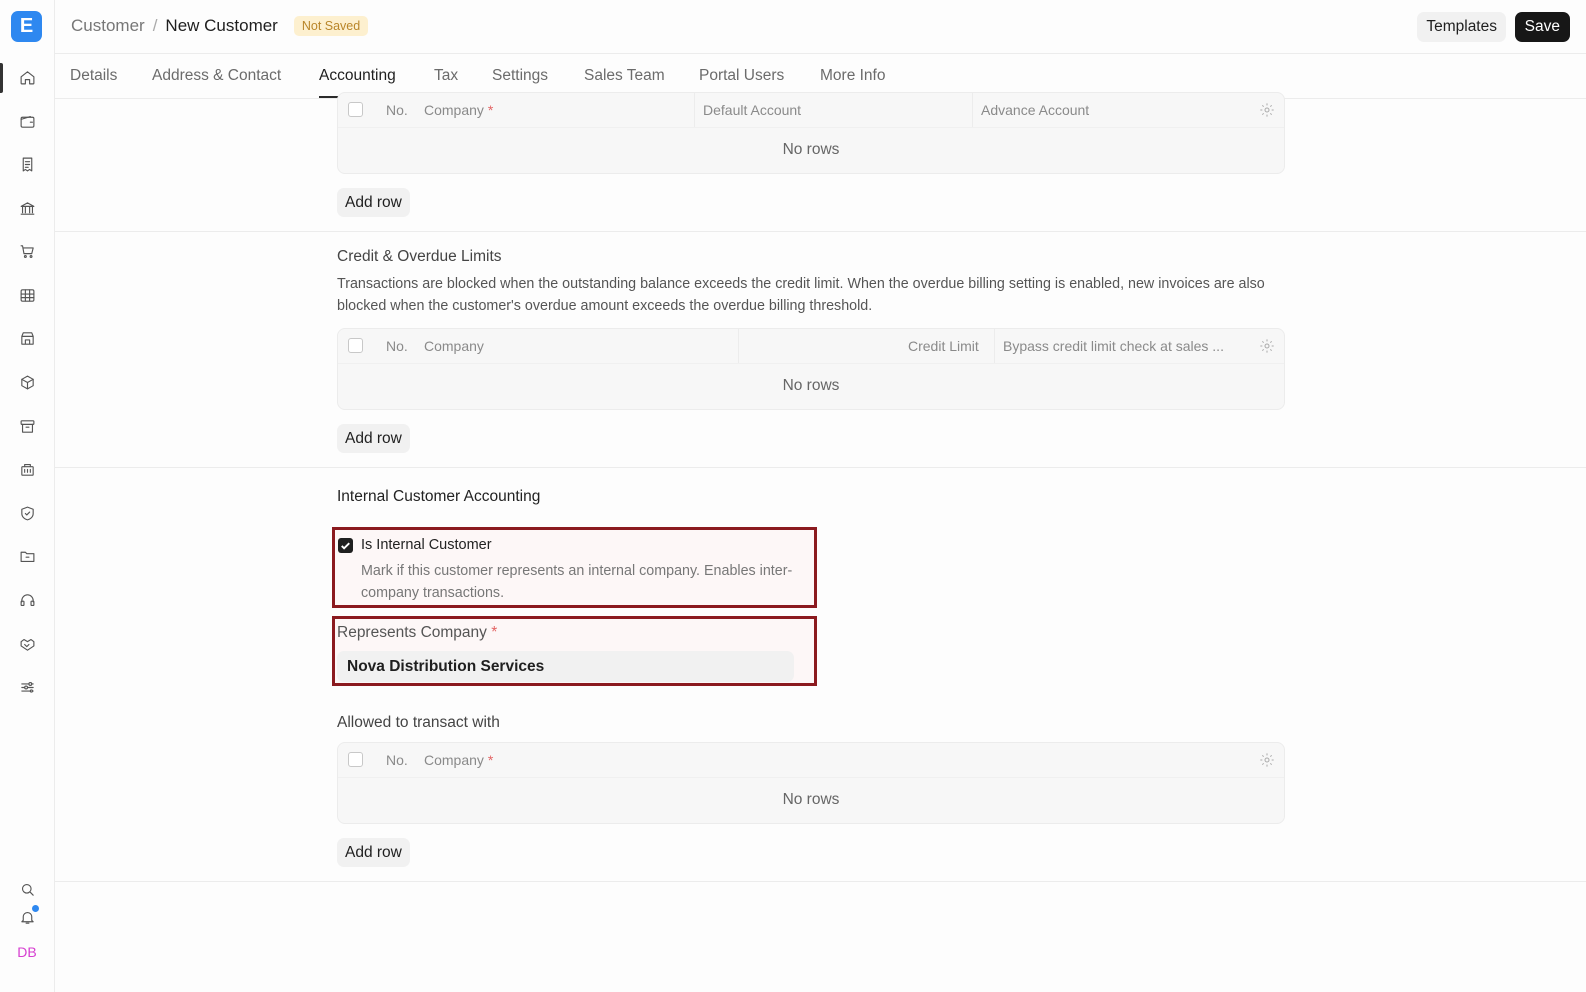 The image size is (1586, 992). Describe the element at coordinates (446, 76) in the screenshot. I see `tab-tax: Tax` at that location.